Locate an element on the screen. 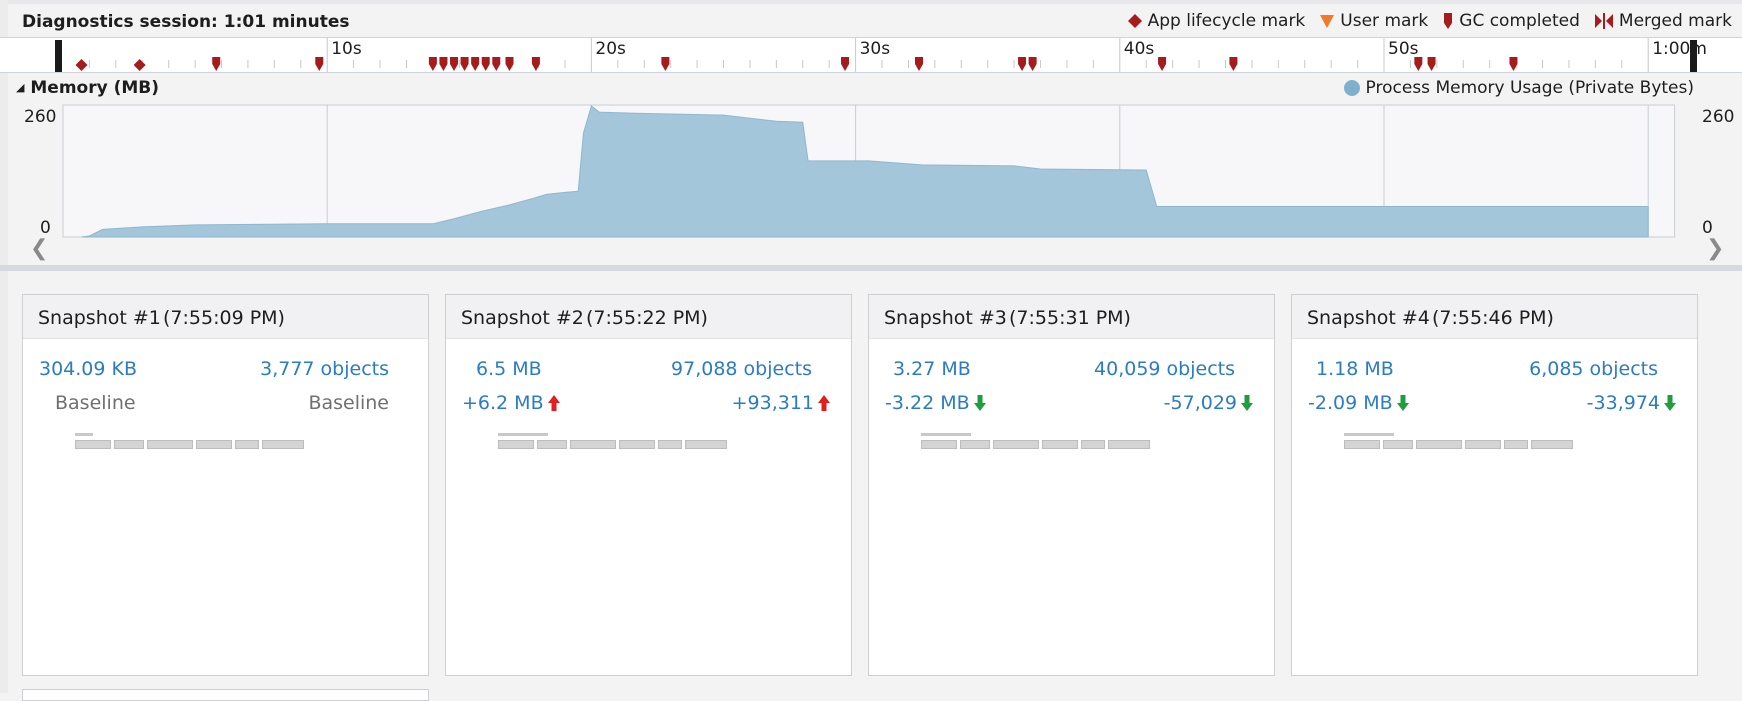  next-snapshot-card-edge is located at coordinates (225, 695).